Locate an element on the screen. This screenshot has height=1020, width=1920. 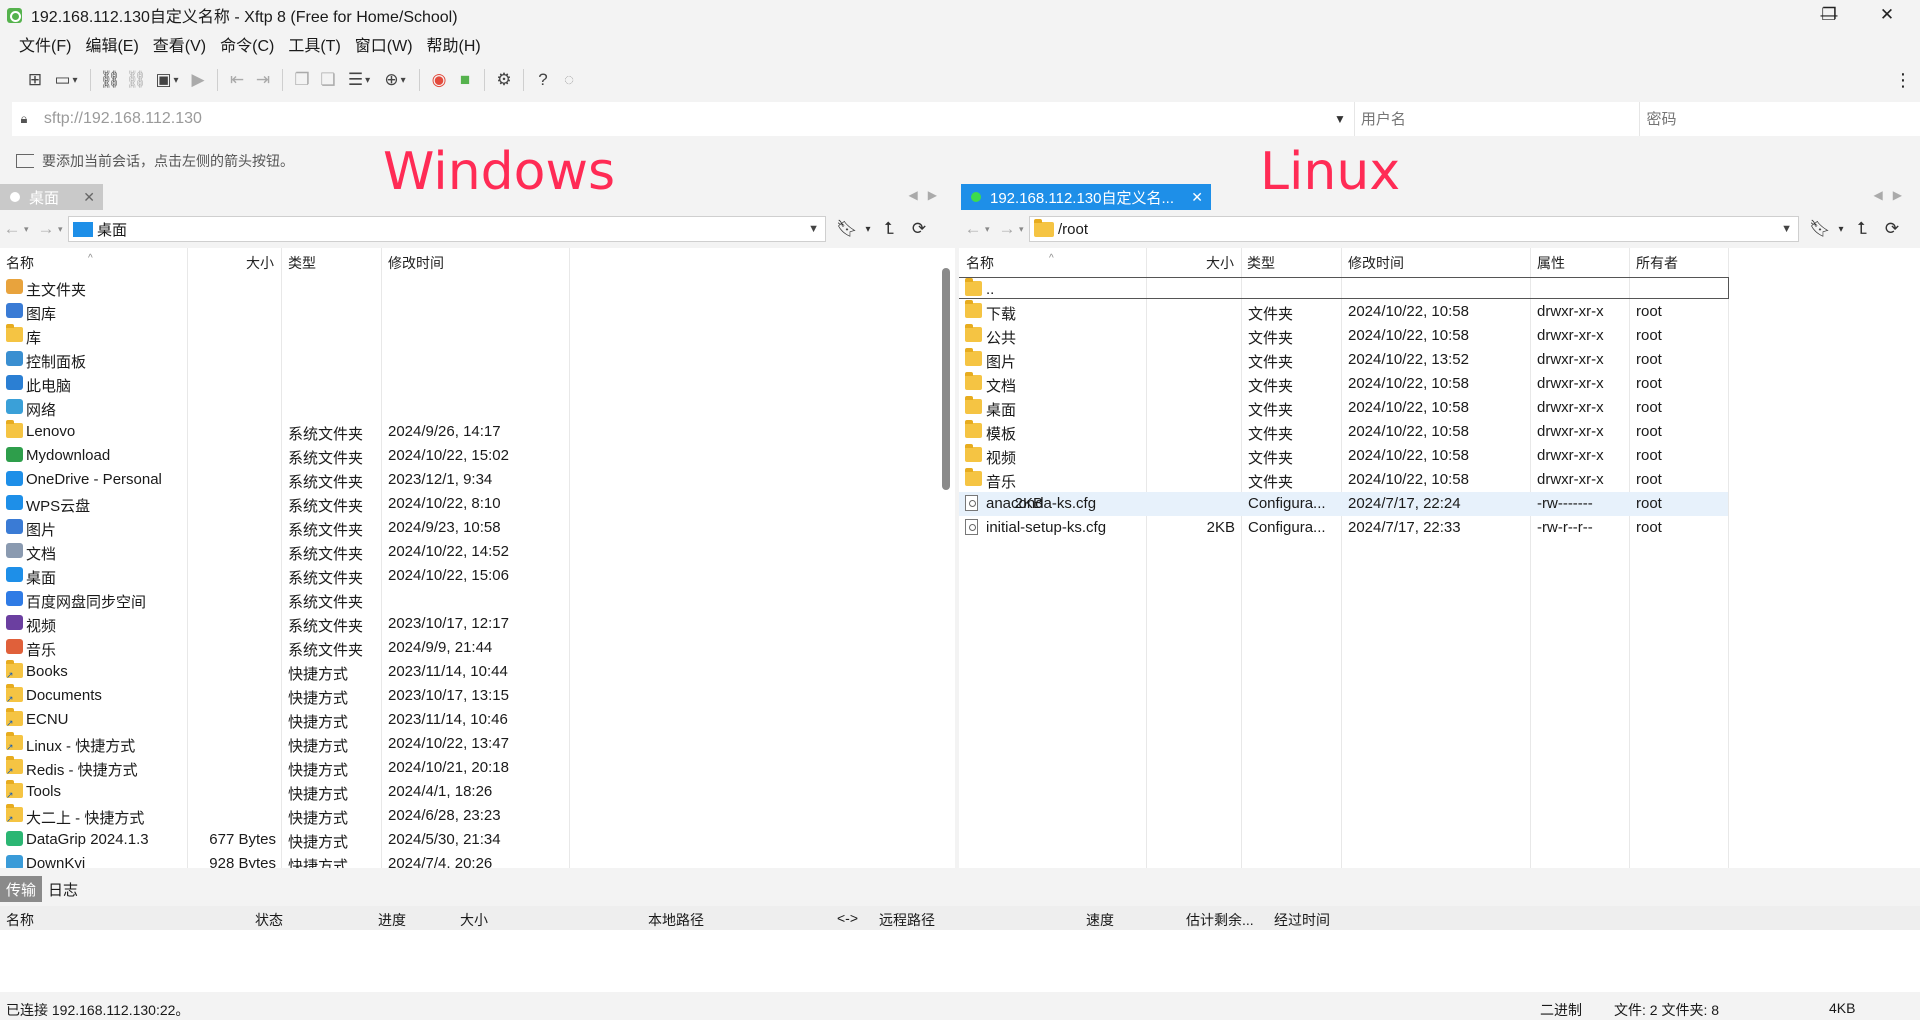
disconnect-icon: ⛓ is located at coordinates (136, 80).